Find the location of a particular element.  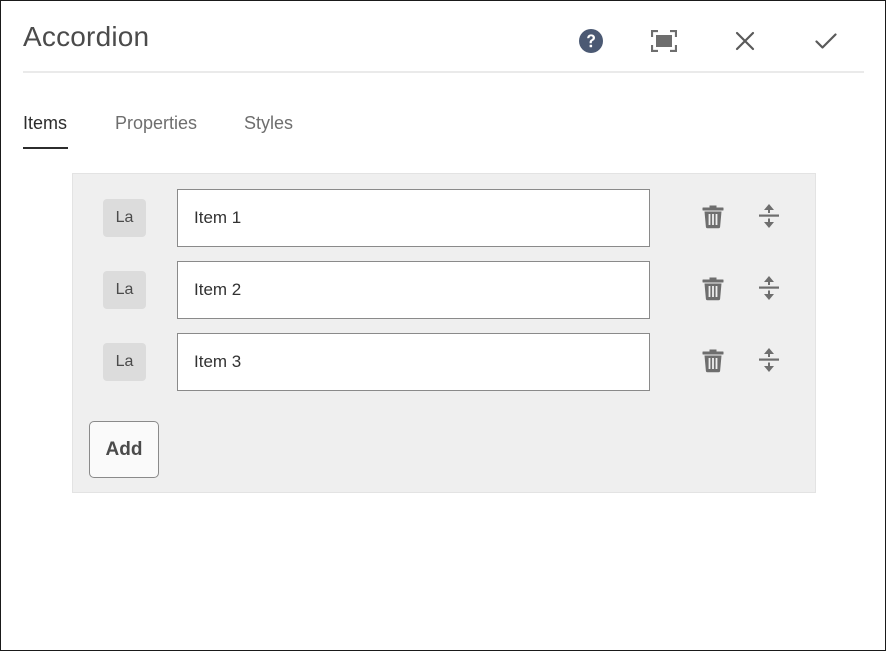

add-item-button: Add is located at coordinates (124, 449).